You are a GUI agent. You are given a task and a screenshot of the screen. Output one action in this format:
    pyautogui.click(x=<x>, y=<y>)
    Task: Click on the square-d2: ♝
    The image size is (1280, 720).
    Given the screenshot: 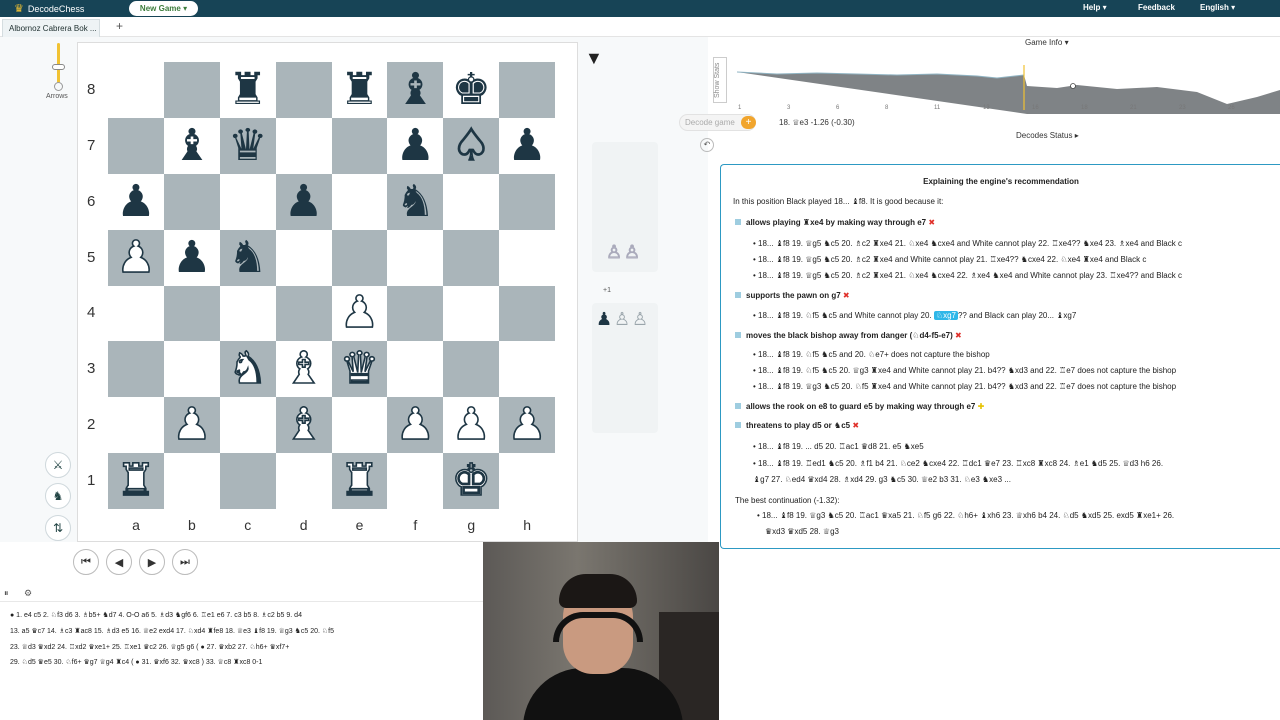 What is the action you would take?
    pyautogui.click(x=303, y=425)
    